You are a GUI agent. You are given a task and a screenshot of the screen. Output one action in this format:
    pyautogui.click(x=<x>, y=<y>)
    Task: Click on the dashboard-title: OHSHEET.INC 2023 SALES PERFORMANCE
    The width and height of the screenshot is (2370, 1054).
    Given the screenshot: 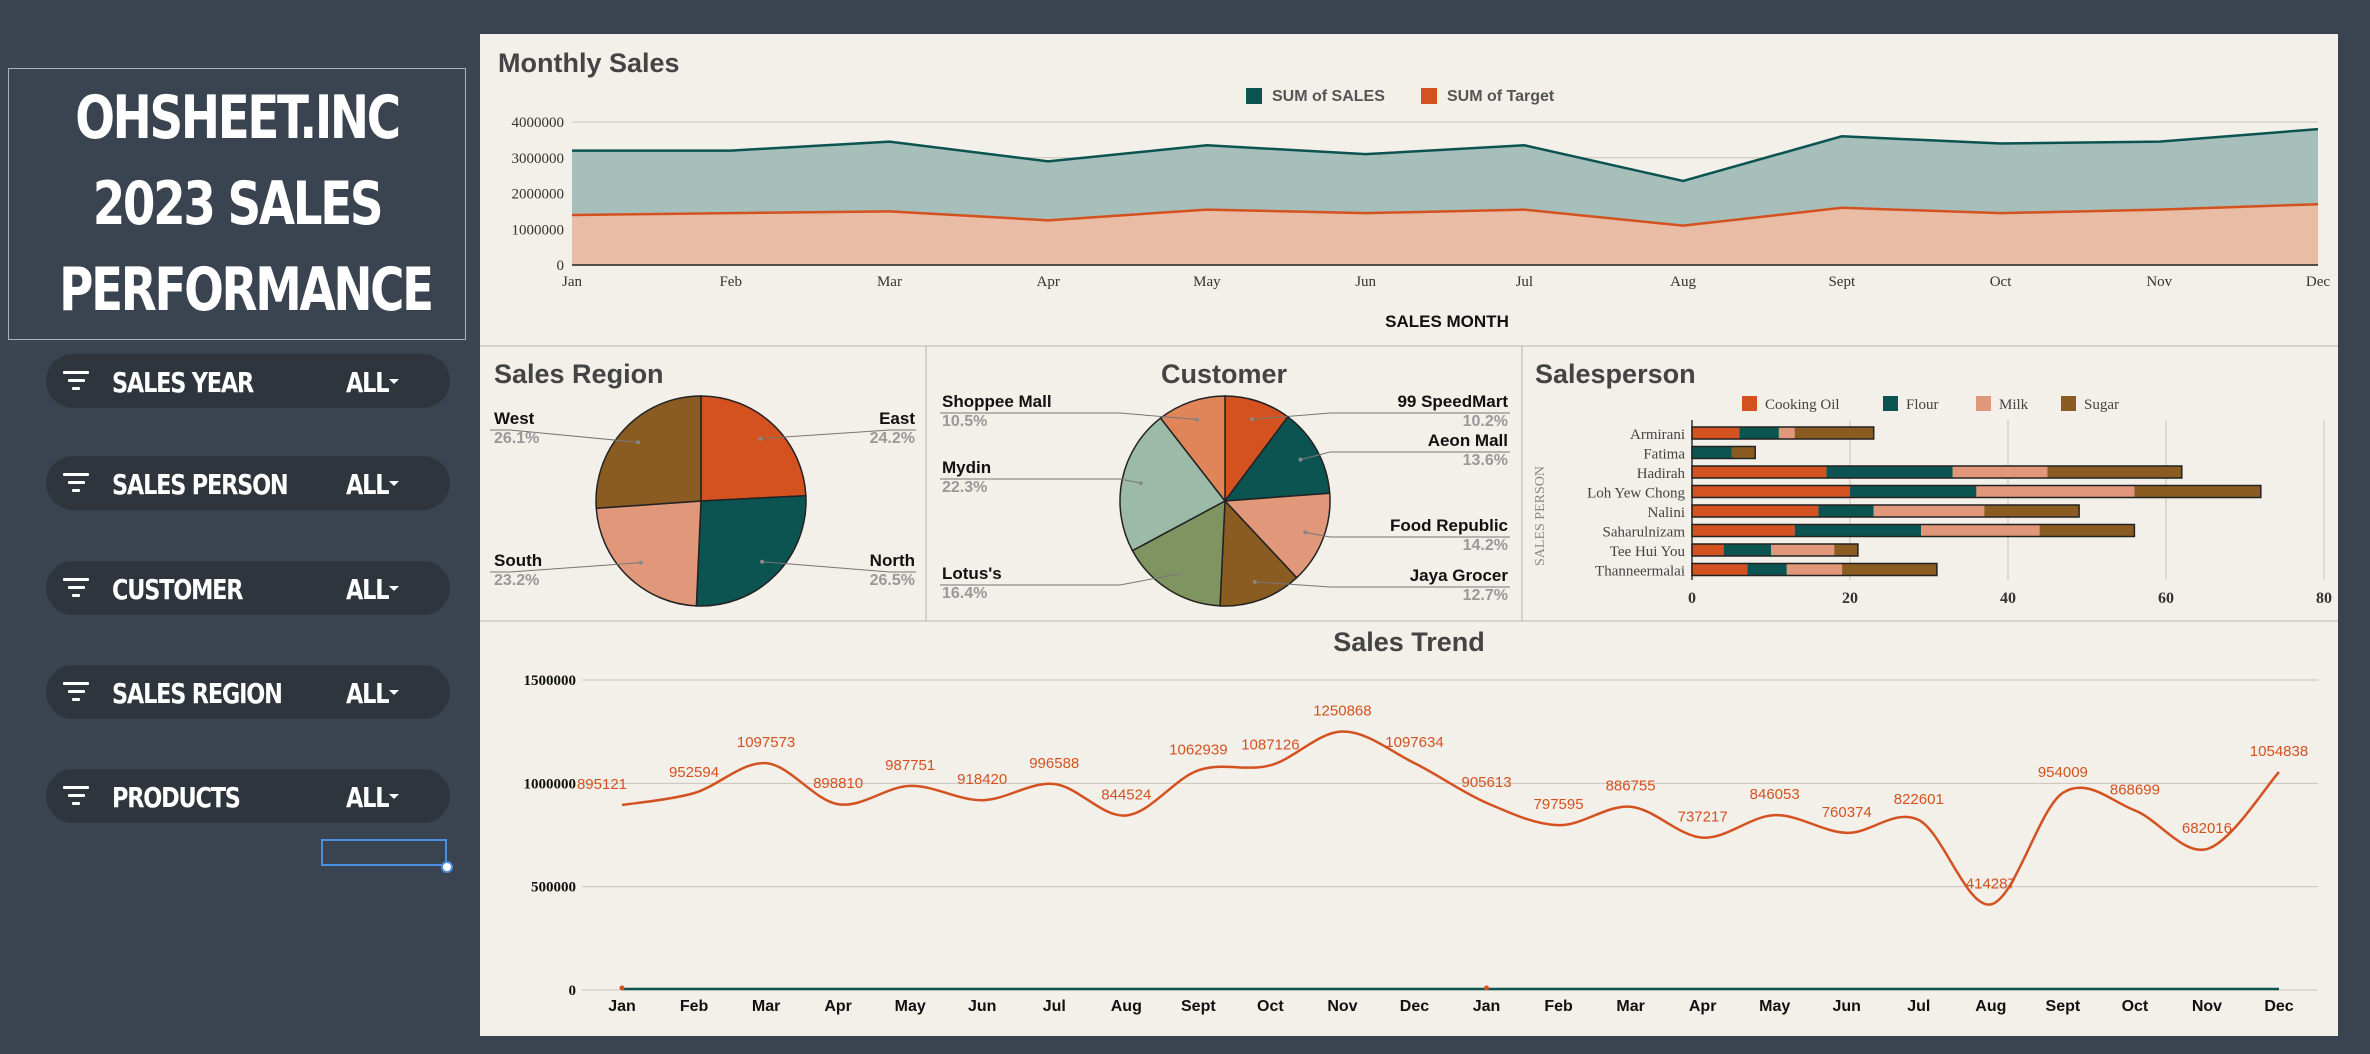 What is the action you would take?
    pyautogui.click(x=237, y=204)
    